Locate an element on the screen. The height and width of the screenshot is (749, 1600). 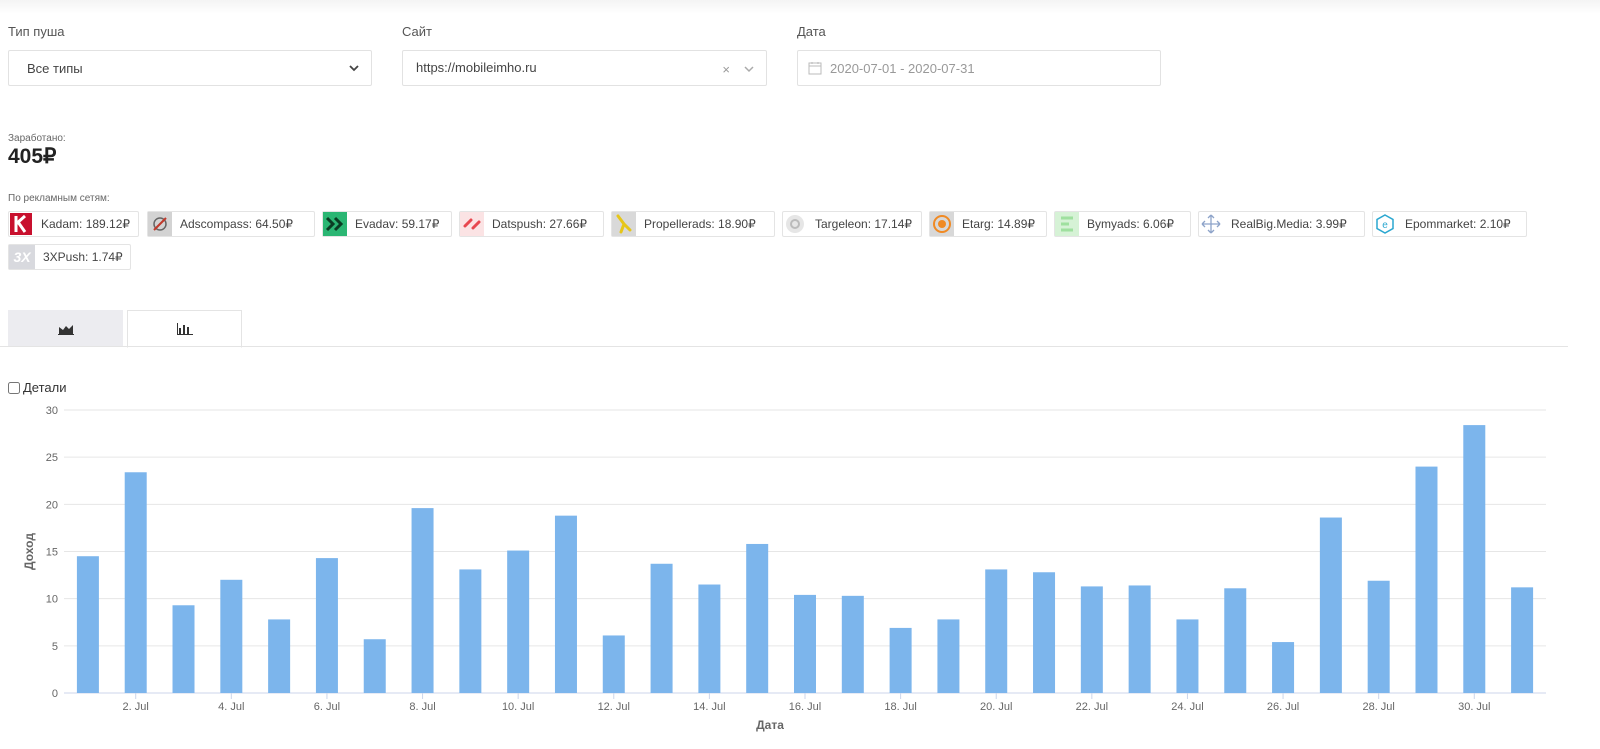
area-chart-icon is located at coordinates (65, 329).